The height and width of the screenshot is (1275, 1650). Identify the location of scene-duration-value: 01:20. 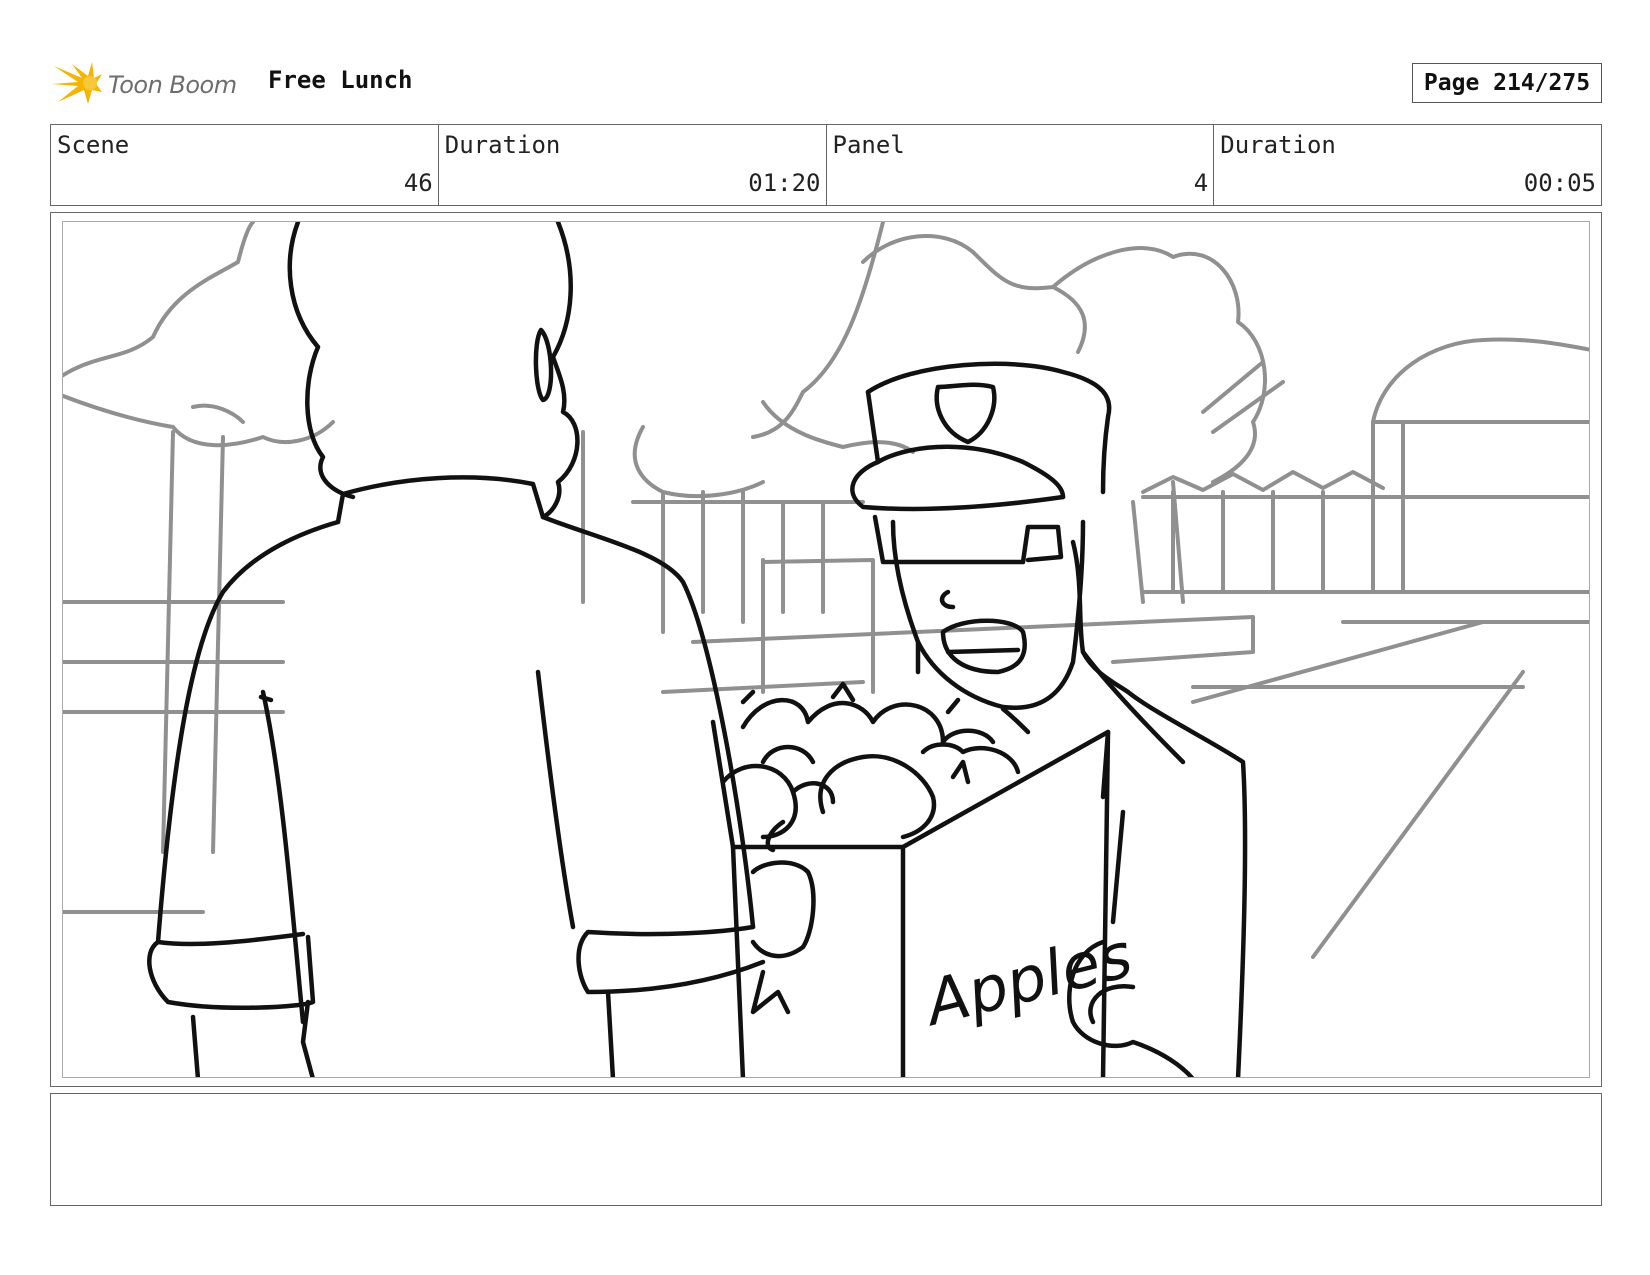
(784, 183).